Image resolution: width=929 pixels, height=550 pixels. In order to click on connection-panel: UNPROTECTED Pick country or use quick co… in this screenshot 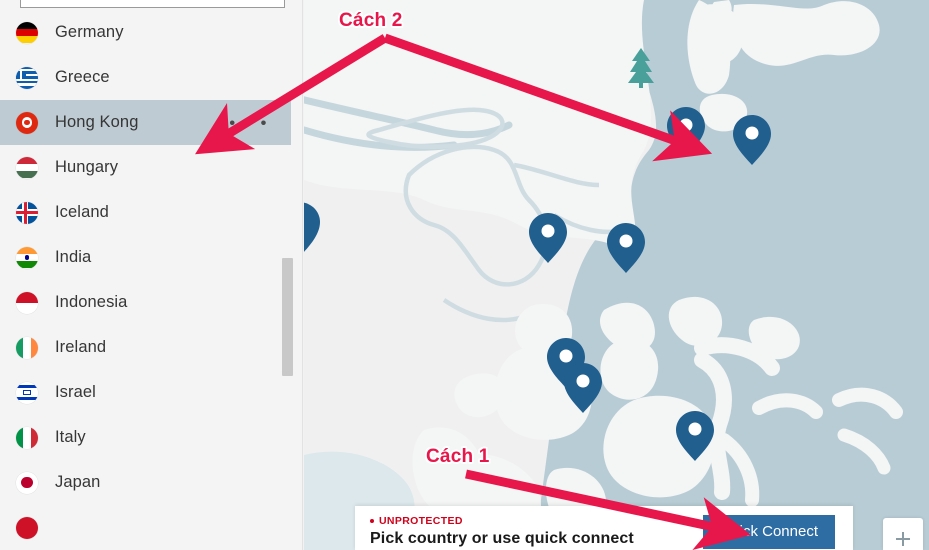, I will do `click(604, 528)`.